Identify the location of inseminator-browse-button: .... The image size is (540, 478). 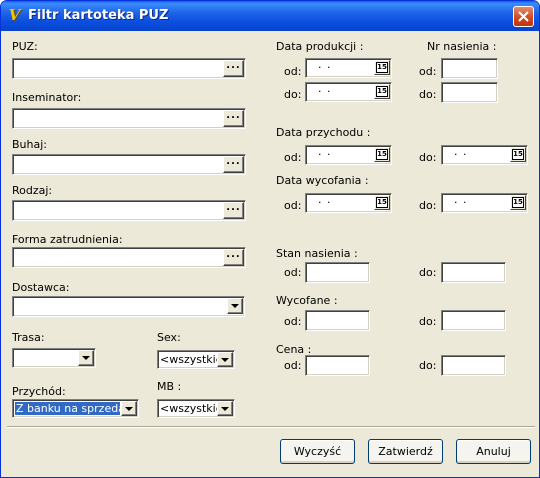
(233, 118).